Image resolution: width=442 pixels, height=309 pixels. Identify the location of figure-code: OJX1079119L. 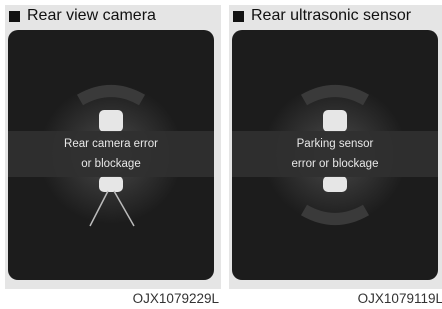
(399, 298).